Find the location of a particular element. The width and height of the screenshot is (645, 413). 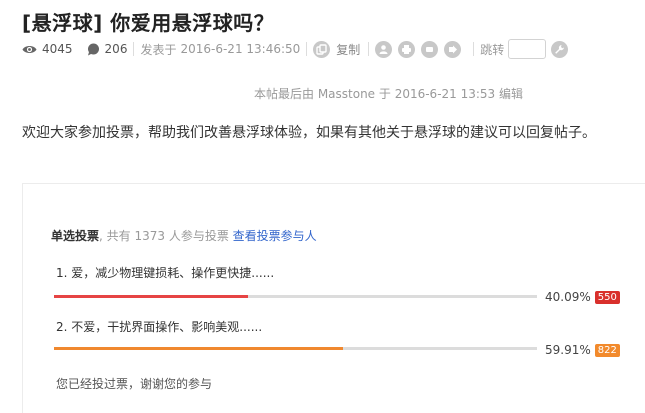

thread-title: [悬浮球] 你爱用悬浮球吗？ is located at coordinates (148, 23).